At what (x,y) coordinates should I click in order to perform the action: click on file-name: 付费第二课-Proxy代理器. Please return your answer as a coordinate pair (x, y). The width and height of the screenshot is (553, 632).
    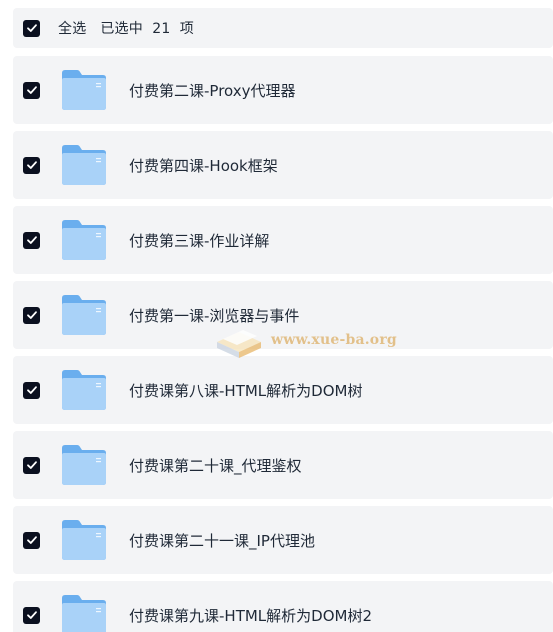
    Looking at the image, I should click on (212, 90).